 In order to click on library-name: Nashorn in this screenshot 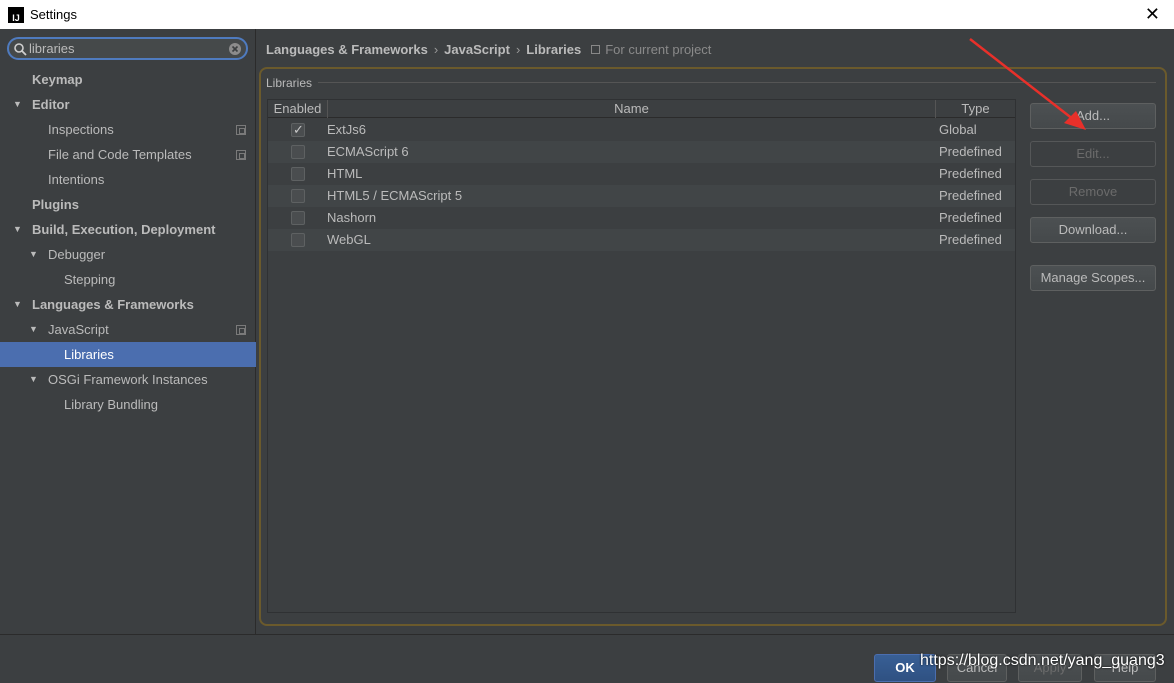, I will do `click(352, 217)`.